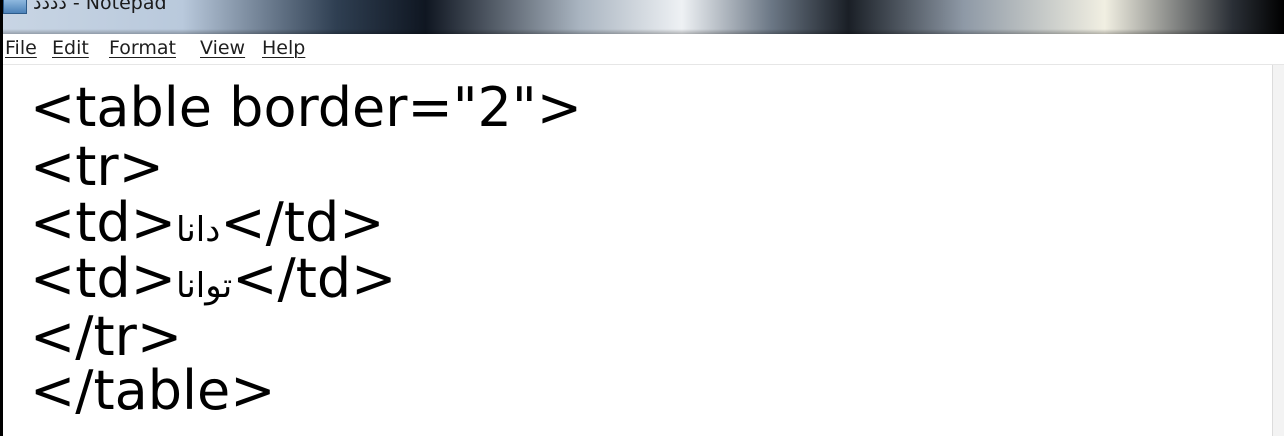 The image size is (1284, 436). Describe the element at coordinates (306, 107) in the screenshot. I see `code-line: <table border="2">` at that location.